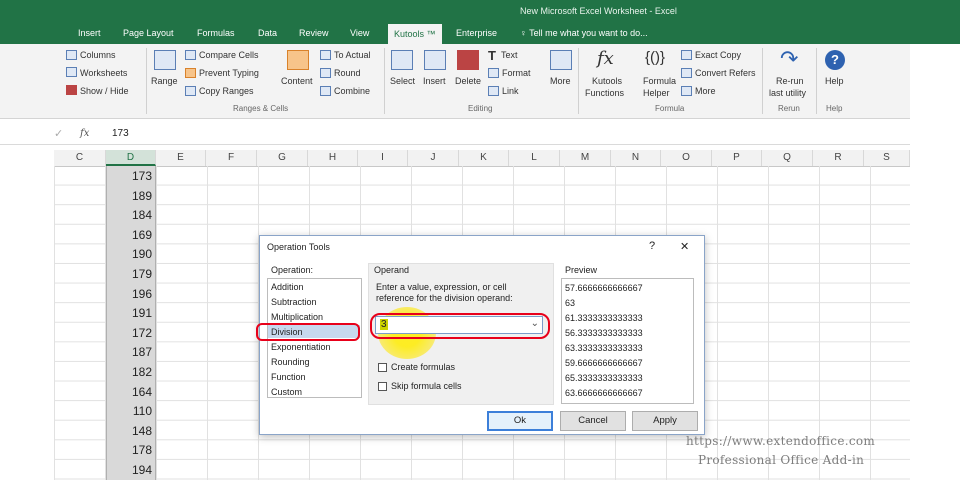 This screenshot has height=480, width=960. I want to click on tab-page-layout: Page Layout, so click(148, 33).